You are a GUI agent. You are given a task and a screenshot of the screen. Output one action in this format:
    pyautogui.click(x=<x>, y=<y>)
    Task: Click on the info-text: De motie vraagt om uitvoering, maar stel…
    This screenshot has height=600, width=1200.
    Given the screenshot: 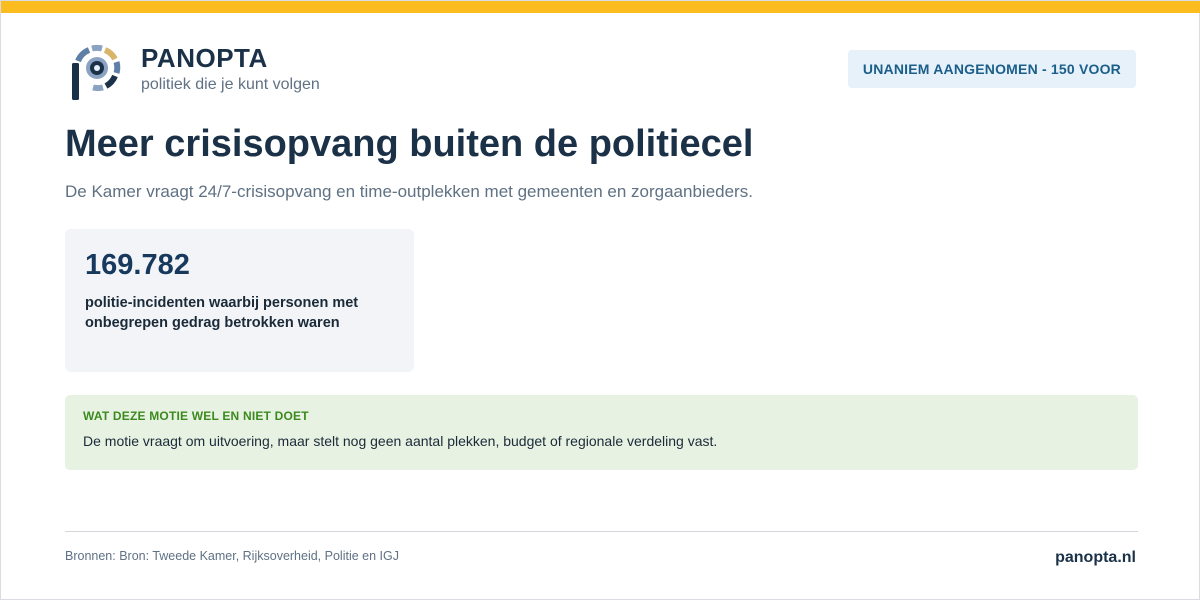 What is the action you would take?
    pyautogui.click(x=400, y=441)
    